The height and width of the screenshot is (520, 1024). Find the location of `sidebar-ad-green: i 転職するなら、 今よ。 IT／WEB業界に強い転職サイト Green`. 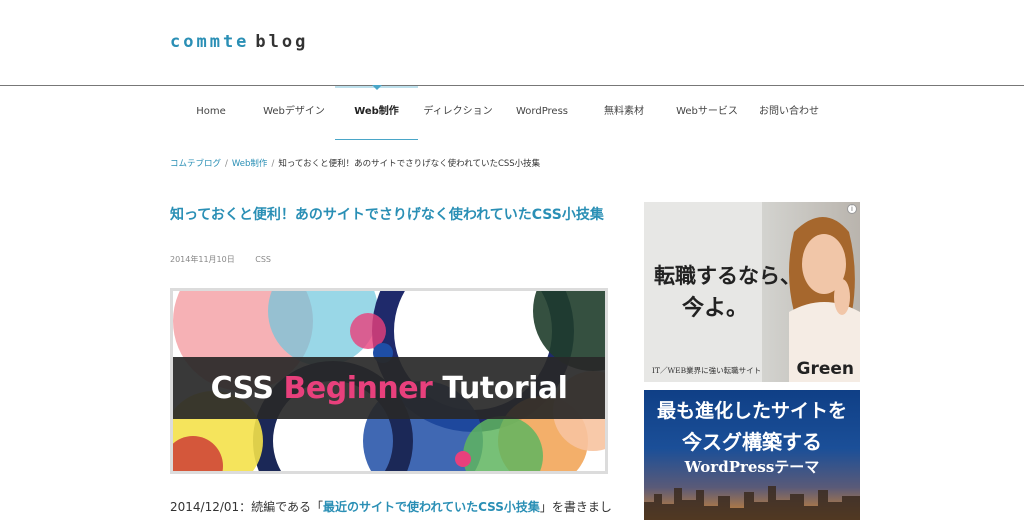

sidebar-ad-green: i 転職するなら、 今よ。 IT／WEB業界に強い転職サイト Green is located at coordinates (752, 292).